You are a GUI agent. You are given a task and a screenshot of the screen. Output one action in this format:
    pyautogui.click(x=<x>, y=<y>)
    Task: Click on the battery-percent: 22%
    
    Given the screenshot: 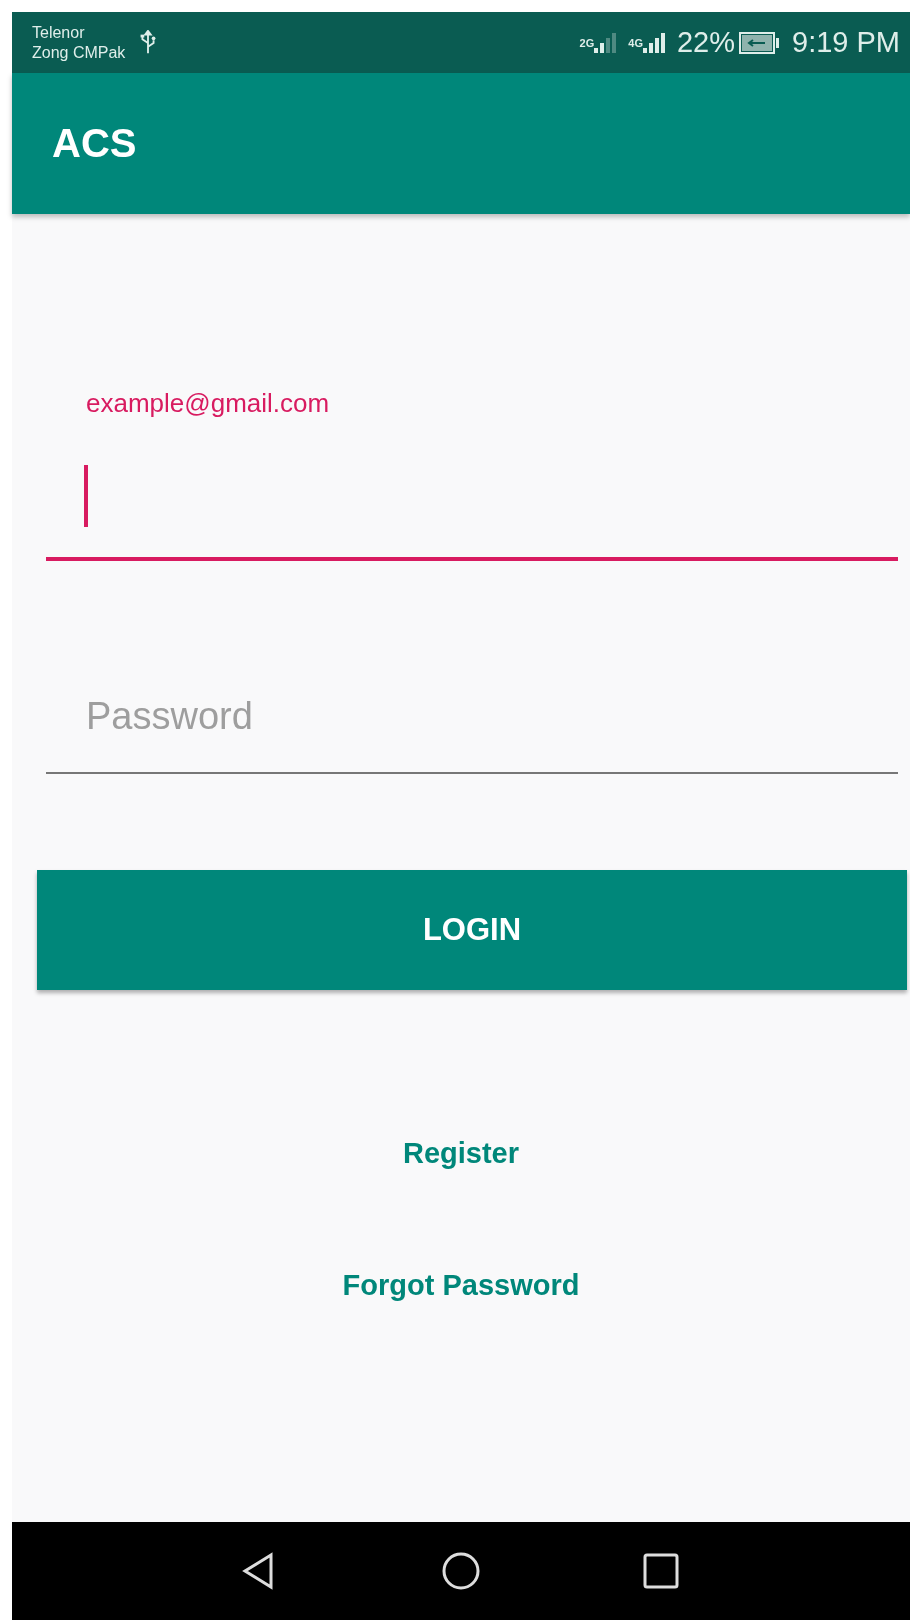 What is the action you would take?
    pyautogui.click(x=705, y=42)
    